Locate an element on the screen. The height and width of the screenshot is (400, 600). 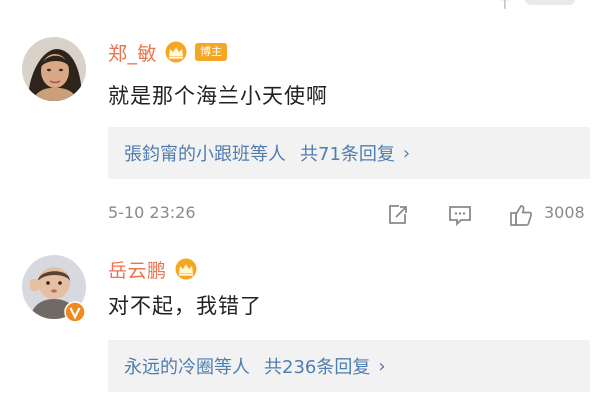
cropped-top-fragment: ┬ is located at coordinates (505, 4).